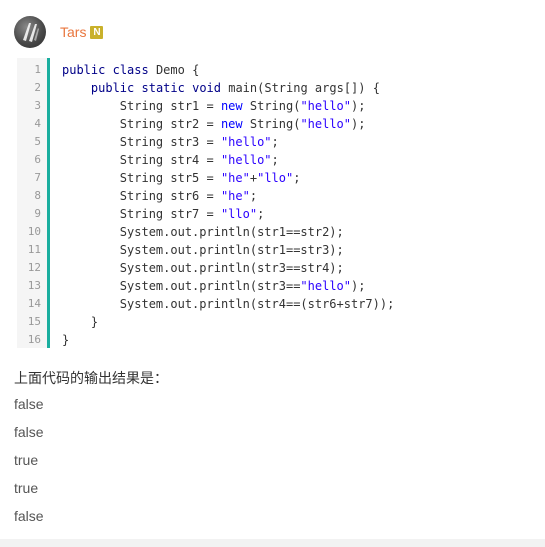 This screenshot has width=545, height=547. Describe the element at coordinates (206, 88) in the screenshot. I see `code-token: void` at that location.